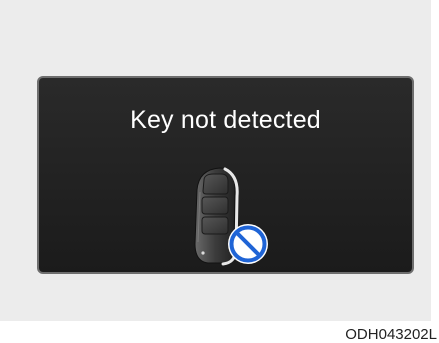 This screenshot has height=343, width=439. What do you see at coordinates (248, 244) in the screenshot?
I see `prohibited-icon` at bounding box center [248, 244].